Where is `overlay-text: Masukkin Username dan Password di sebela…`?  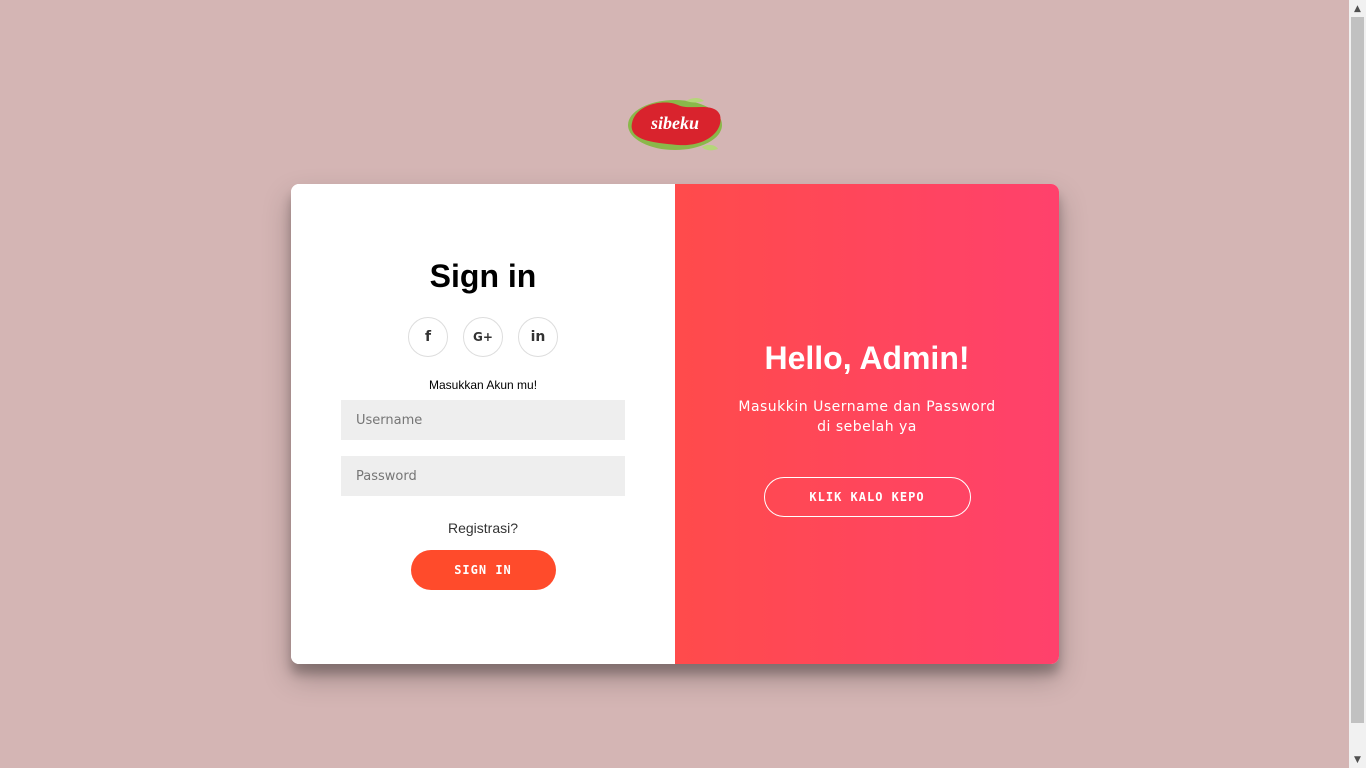 overlay-text: Masukkin Username dan Password di sebela… is located at coordinates (867, 417).